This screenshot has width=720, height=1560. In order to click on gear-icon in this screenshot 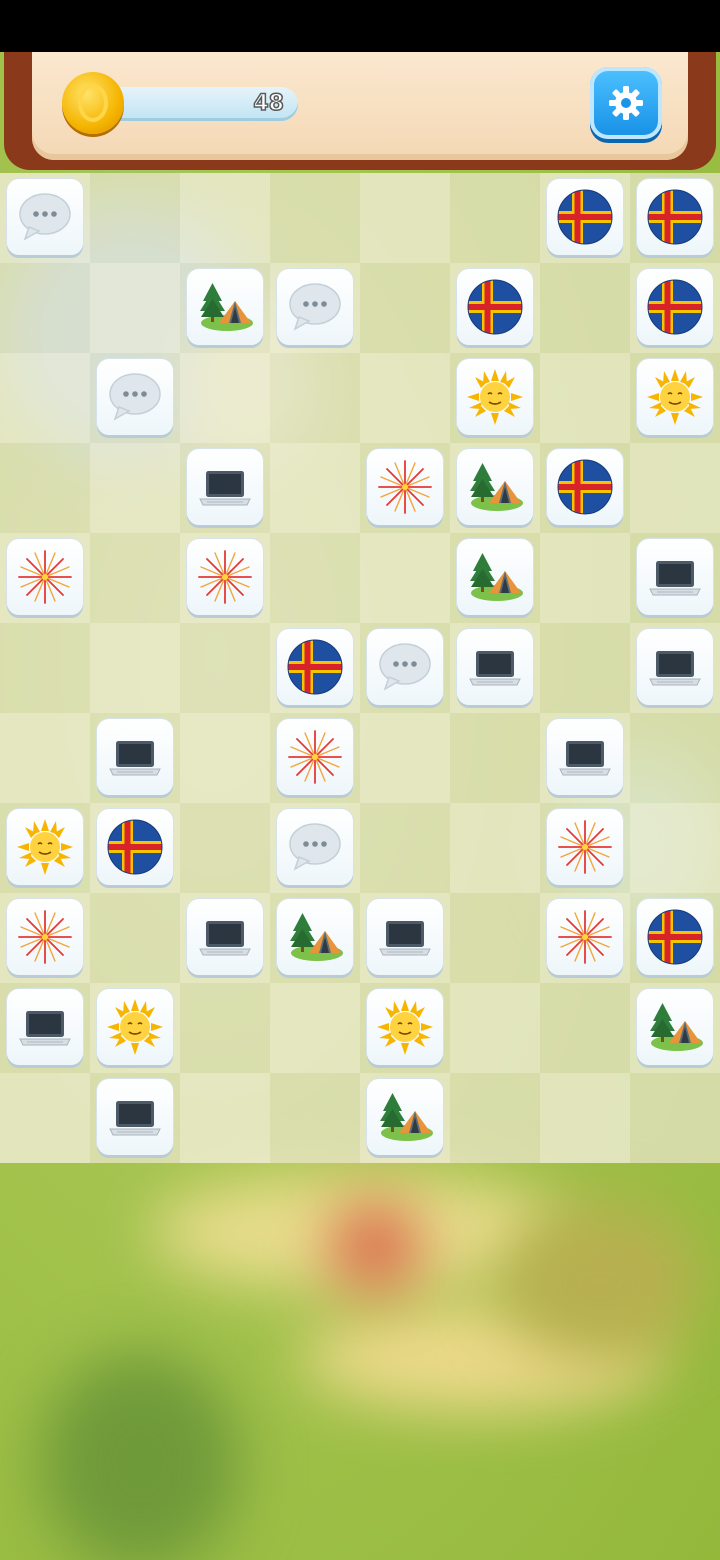, I will do `click(626, 103)`.